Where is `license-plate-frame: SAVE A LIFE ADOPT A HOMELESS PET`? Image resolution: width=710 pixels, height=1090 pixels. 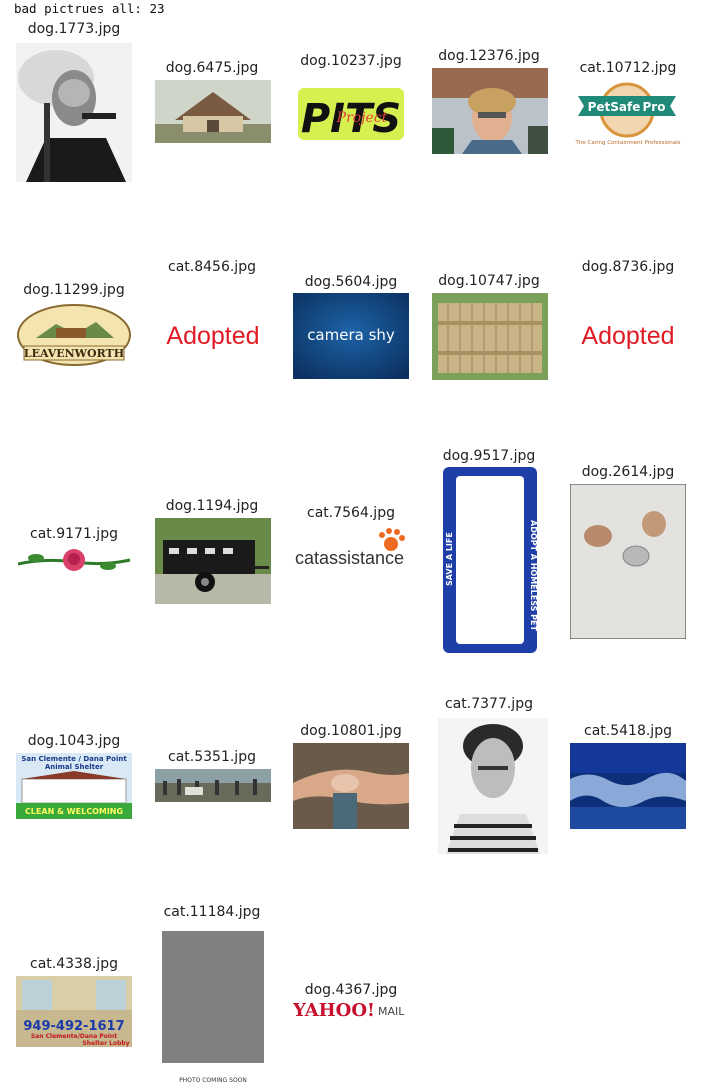
license-plate-frame: SAVE A LIFE ADOPT A HOMELESS PET is located at coordinates (490, 560).